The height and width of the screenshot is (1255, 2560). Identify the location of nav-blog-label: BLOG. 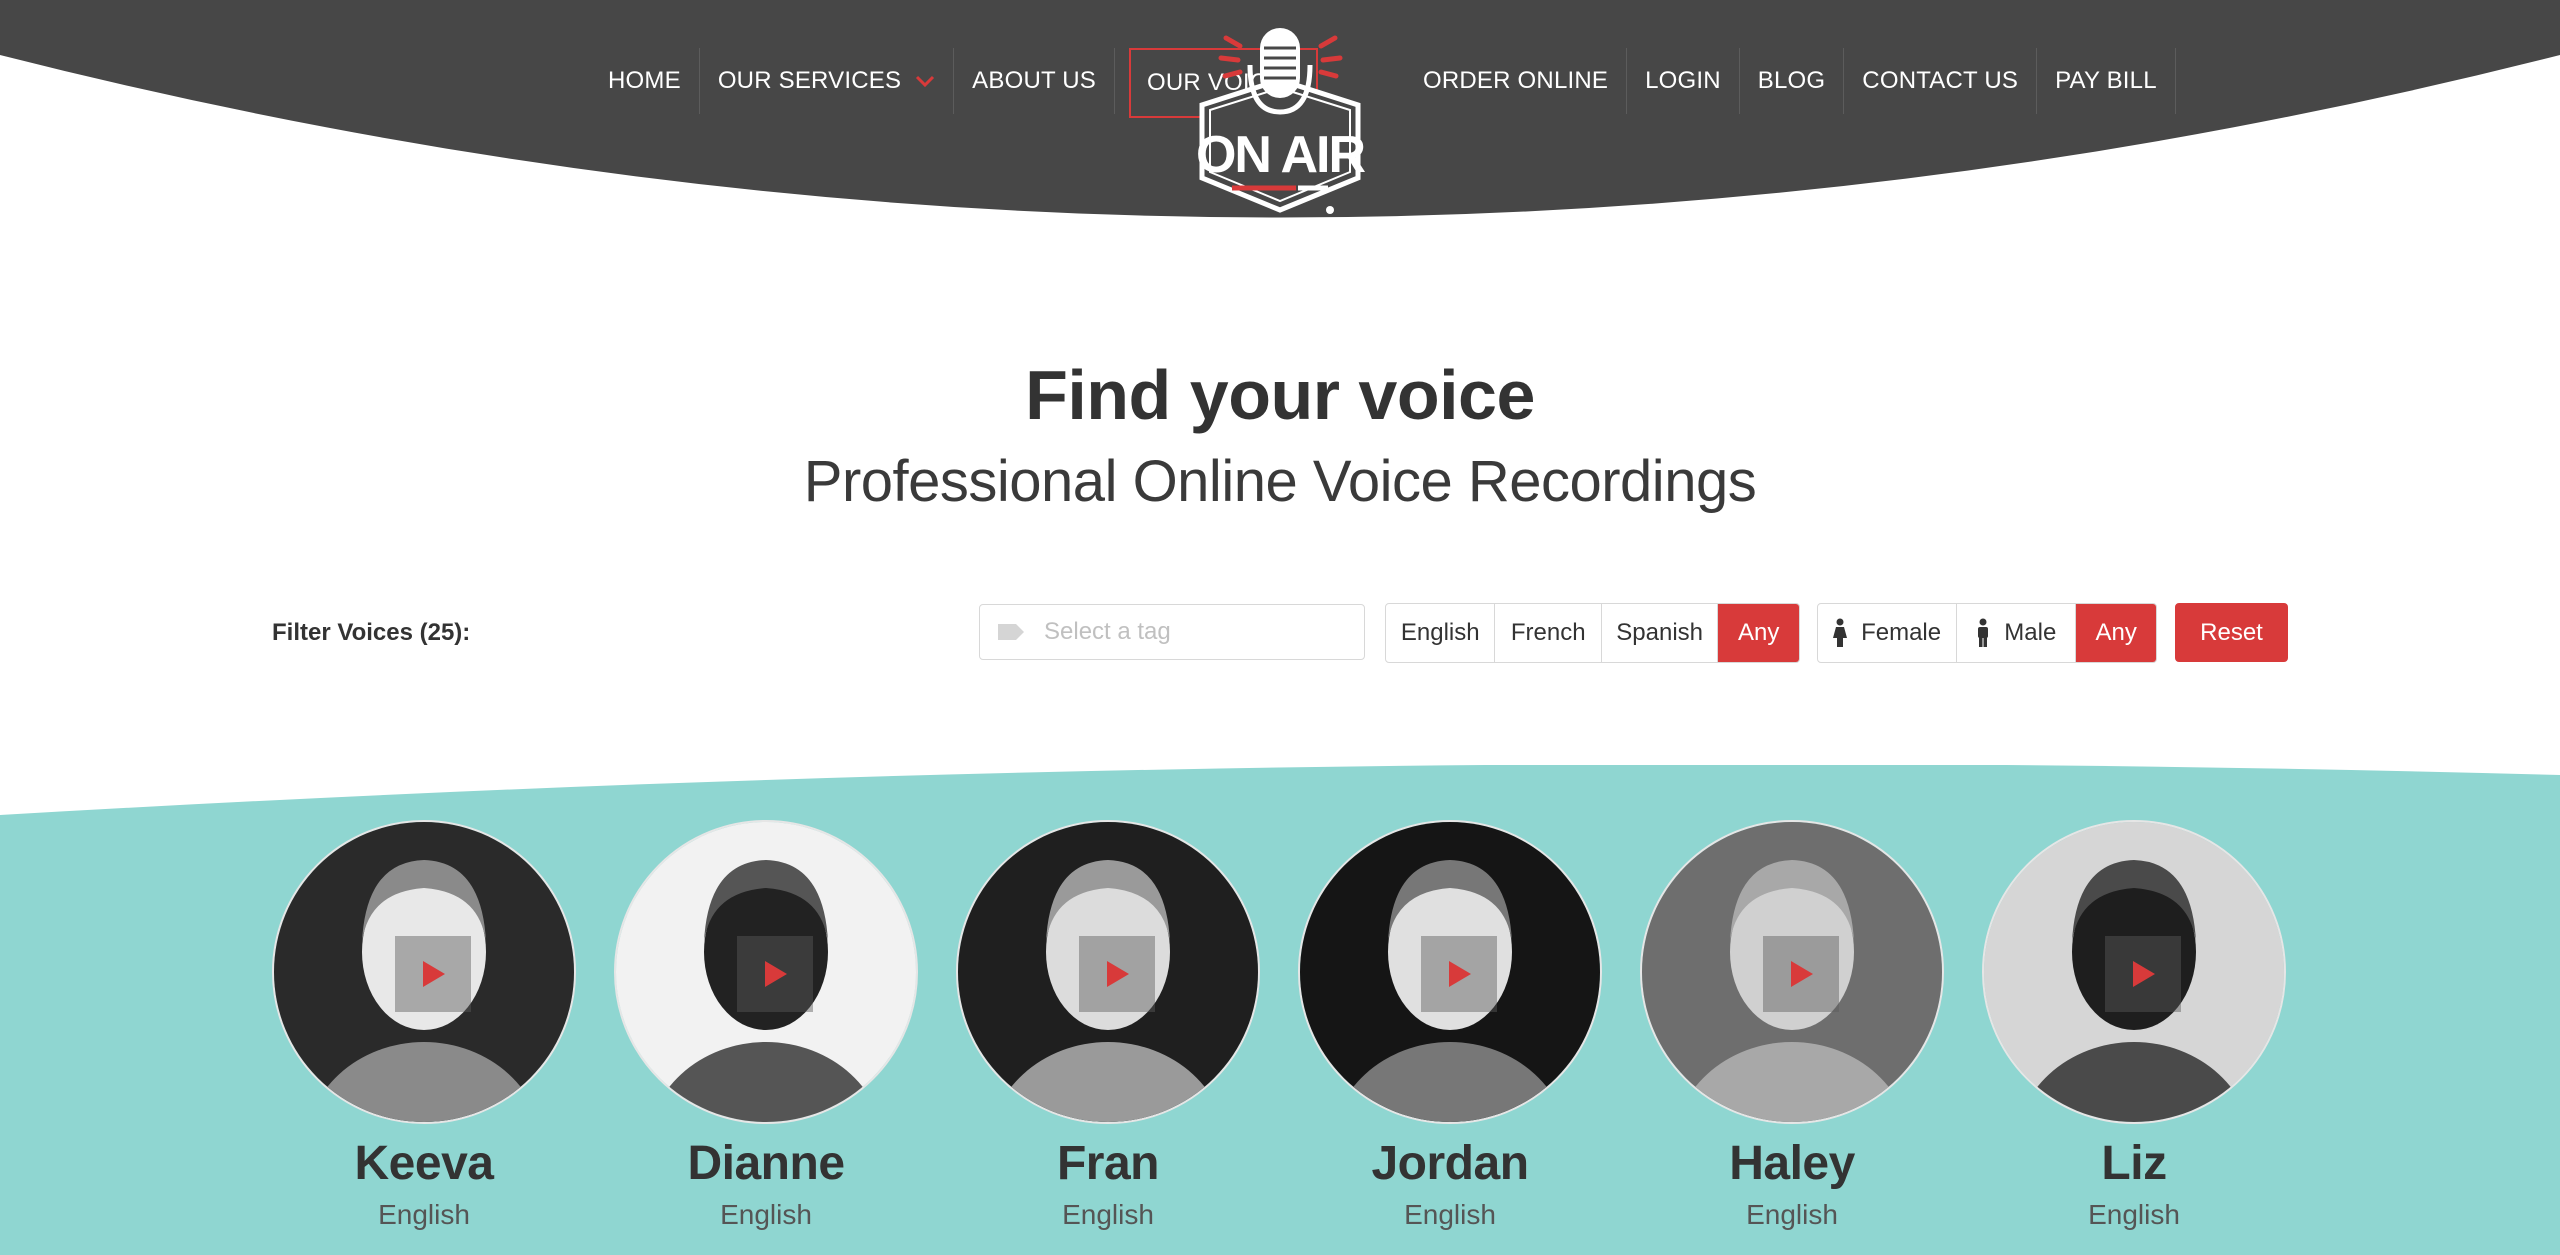
(1791, 80).